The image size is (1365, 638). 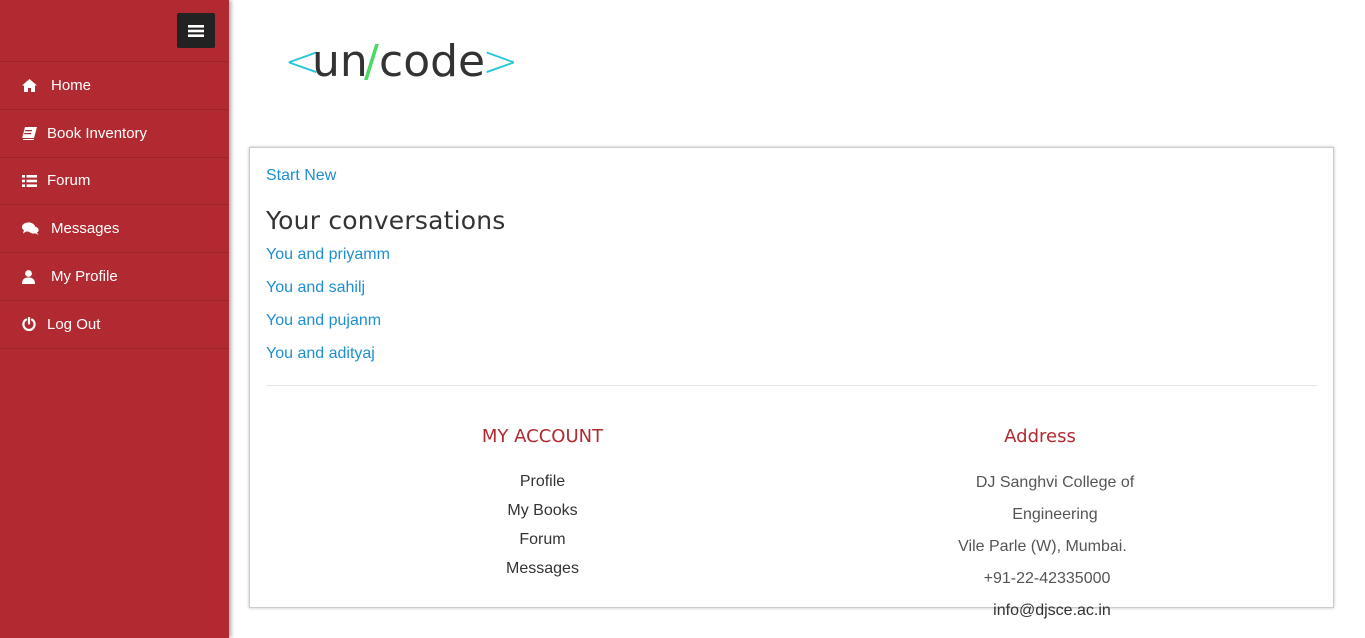 What do you see at coordinates (1052, 611) in the screenshot?
I see `email-address: info@djsce.ac.in` at bounding box center [1052, 611].